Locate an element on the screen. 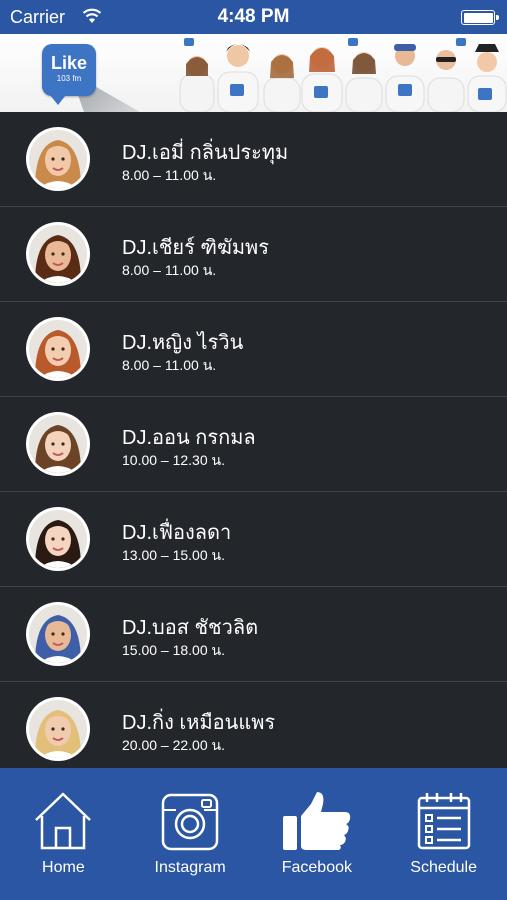  dj-name: DJ.เอมี่ กลิ่นประทุม is located at coordinates (205, 153).